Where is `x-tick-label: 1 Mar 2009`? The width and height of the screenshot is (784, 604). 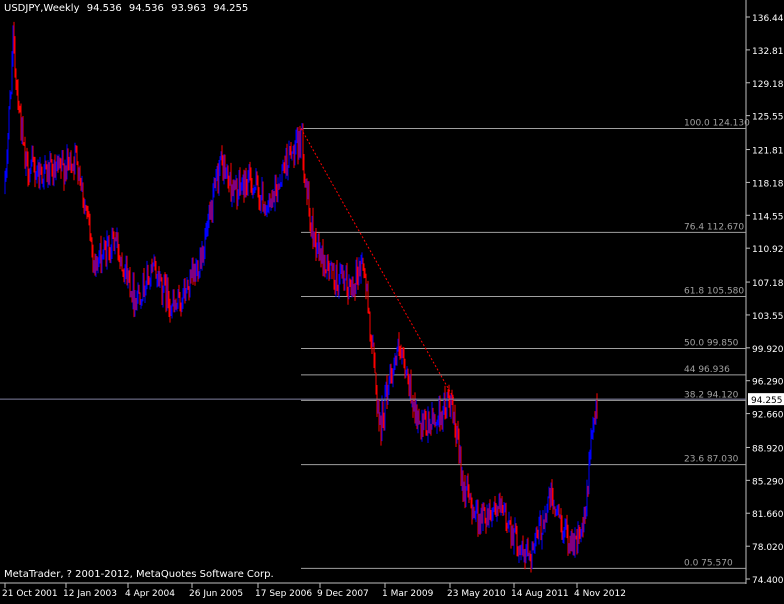
x-tick-label: 1 Mar 2009 is located at coordinates (408, 594).